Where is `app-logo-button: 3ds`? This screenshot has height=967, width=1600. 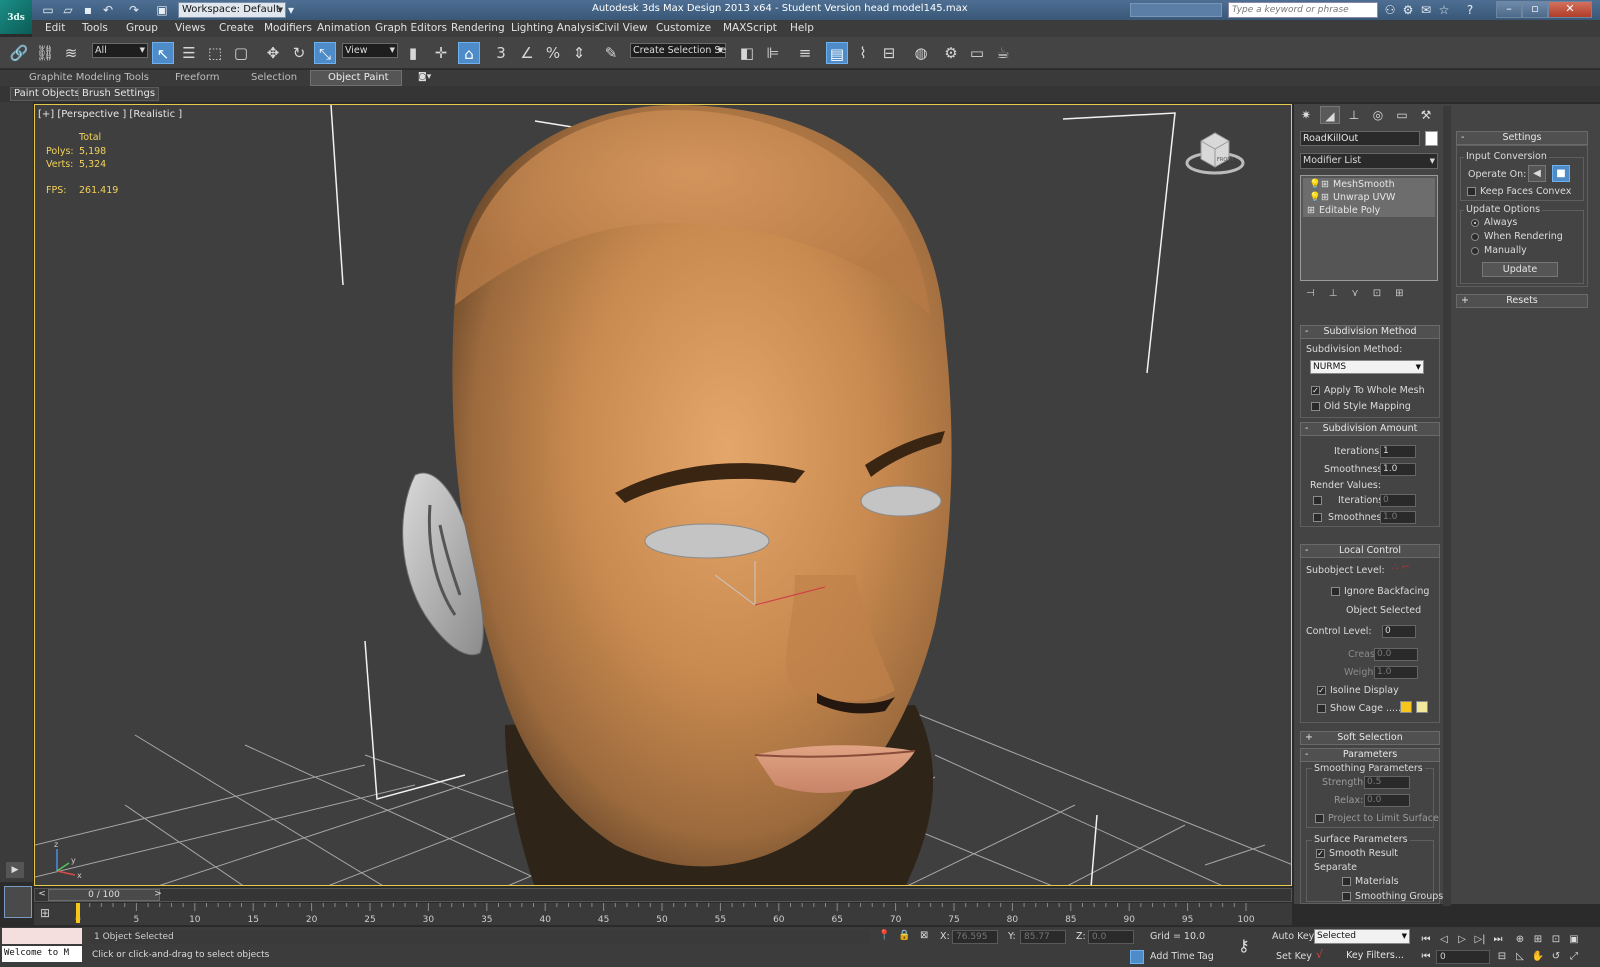
app-logo-button: 3ds is located at coordinates (16, 17).